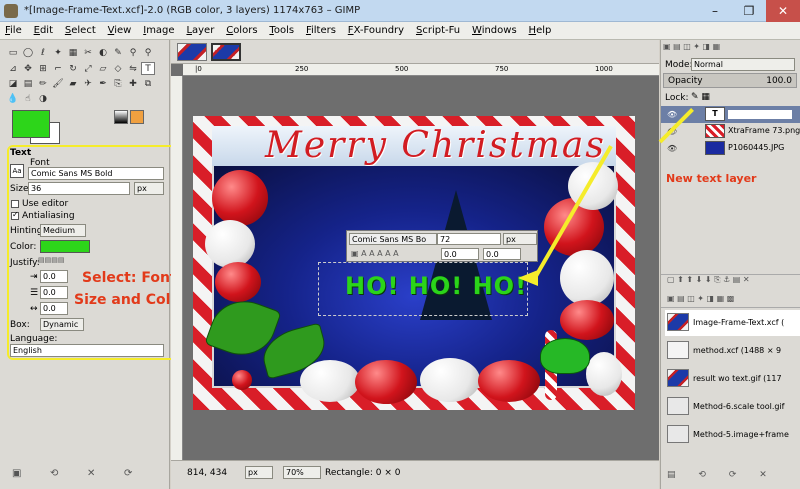 Image resolution: width=800 pixels, height=489 pixels. Describe the element at coordinates (103, 69) in the screenshot. I see `shear-tool-icon: ▱` at that location.